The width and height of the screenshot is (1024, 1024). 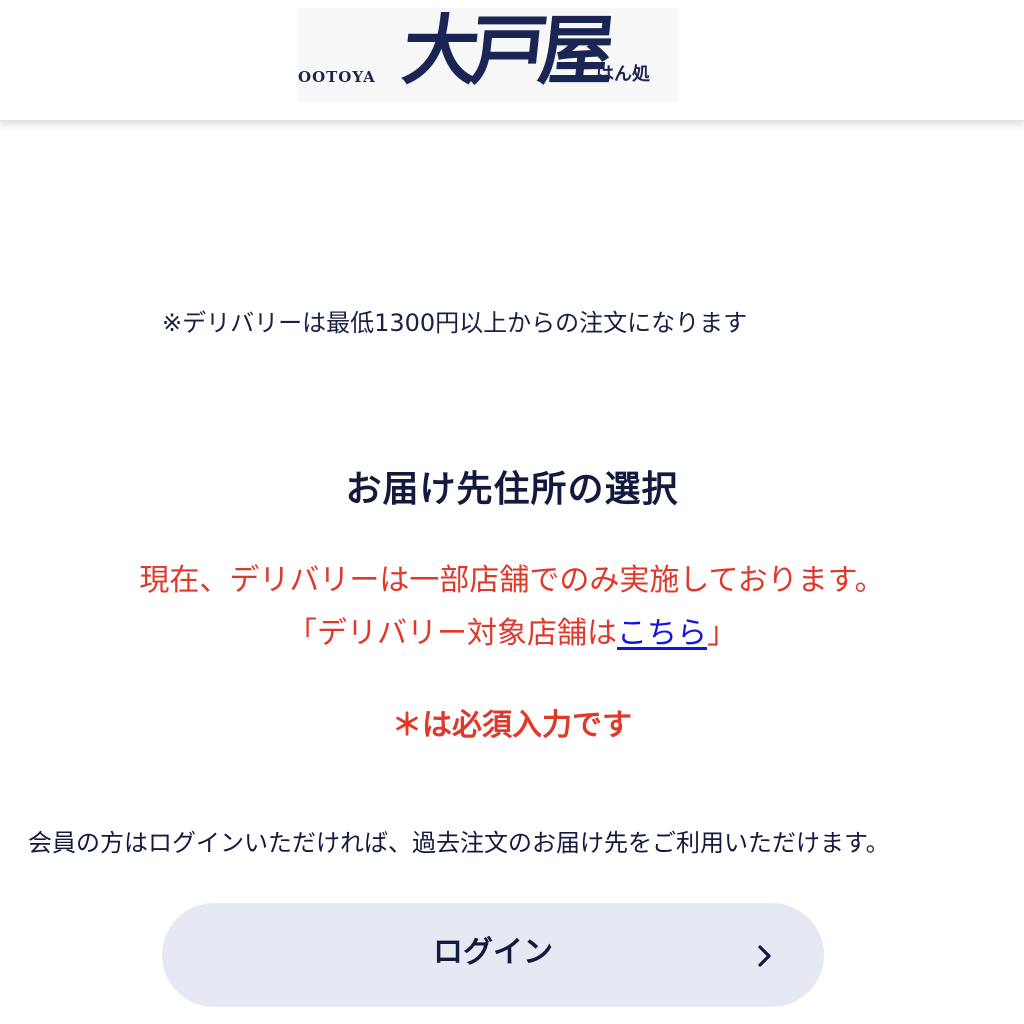 What do you see at coordinates (452, 633) in the screenshot?
I see `delivery-stores-prefix: 「デリバリー対象店舗は` at bounding box center [452, 633].